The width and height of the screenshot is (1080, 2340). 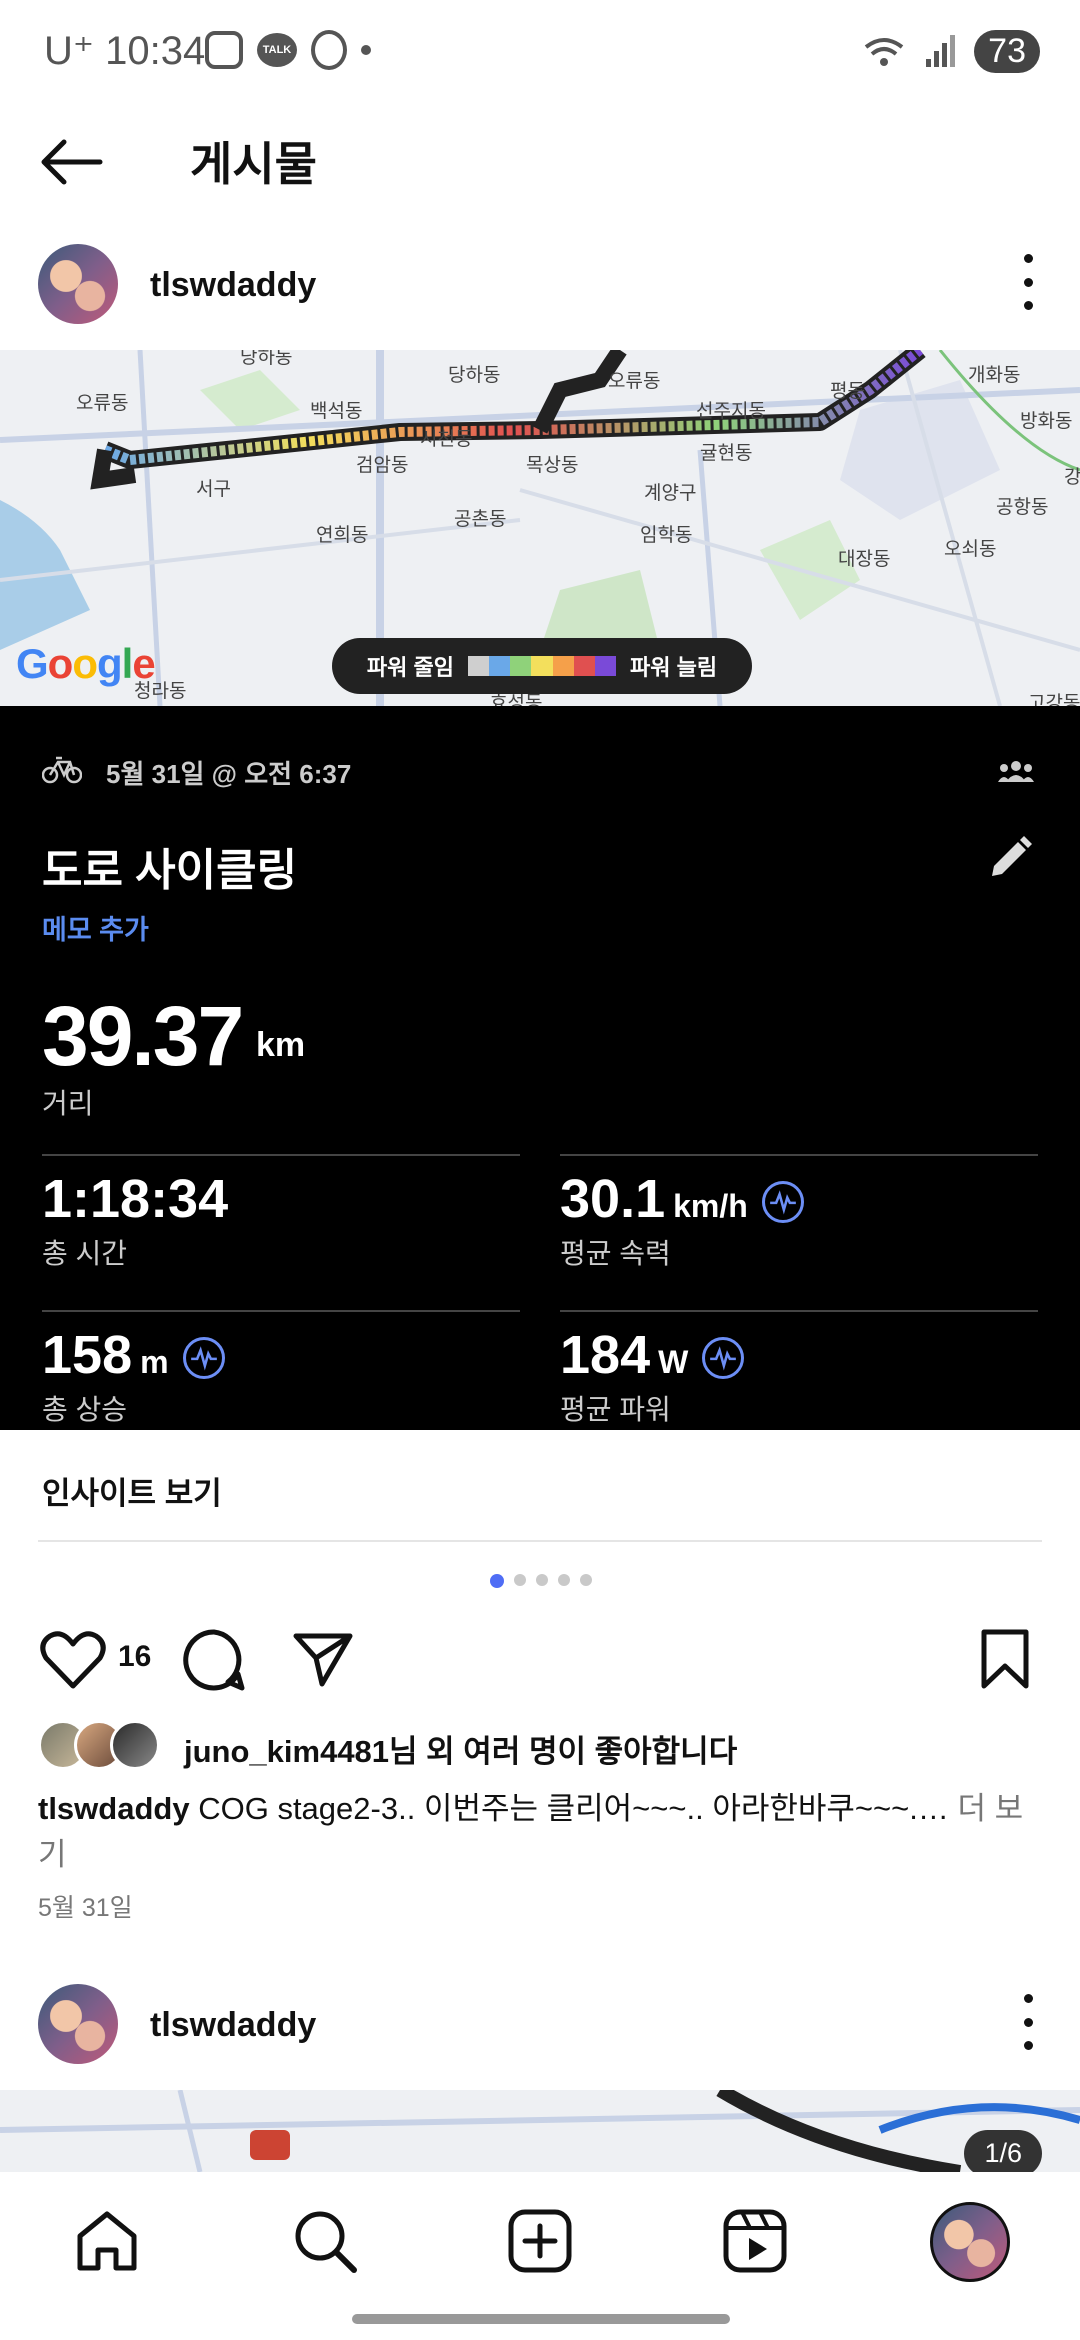 I want to click on avg-speed-stat: 30.1 km/h 평균 속력, so click(x=682, y=1220).